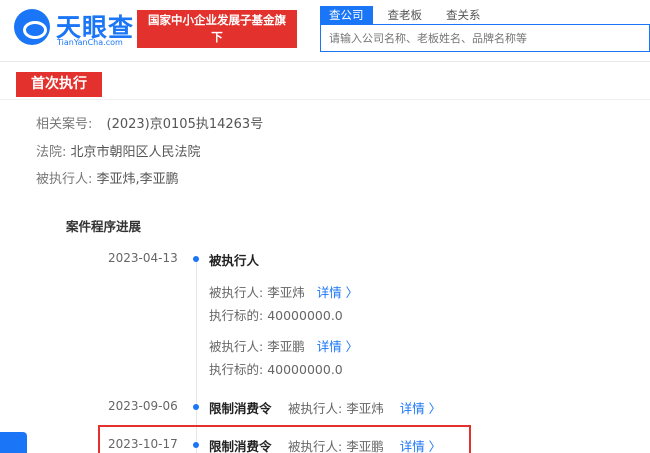  Describe the element at coordinates (59, 84) in the screenshot. I see `section-title: 首次执行` at that location.